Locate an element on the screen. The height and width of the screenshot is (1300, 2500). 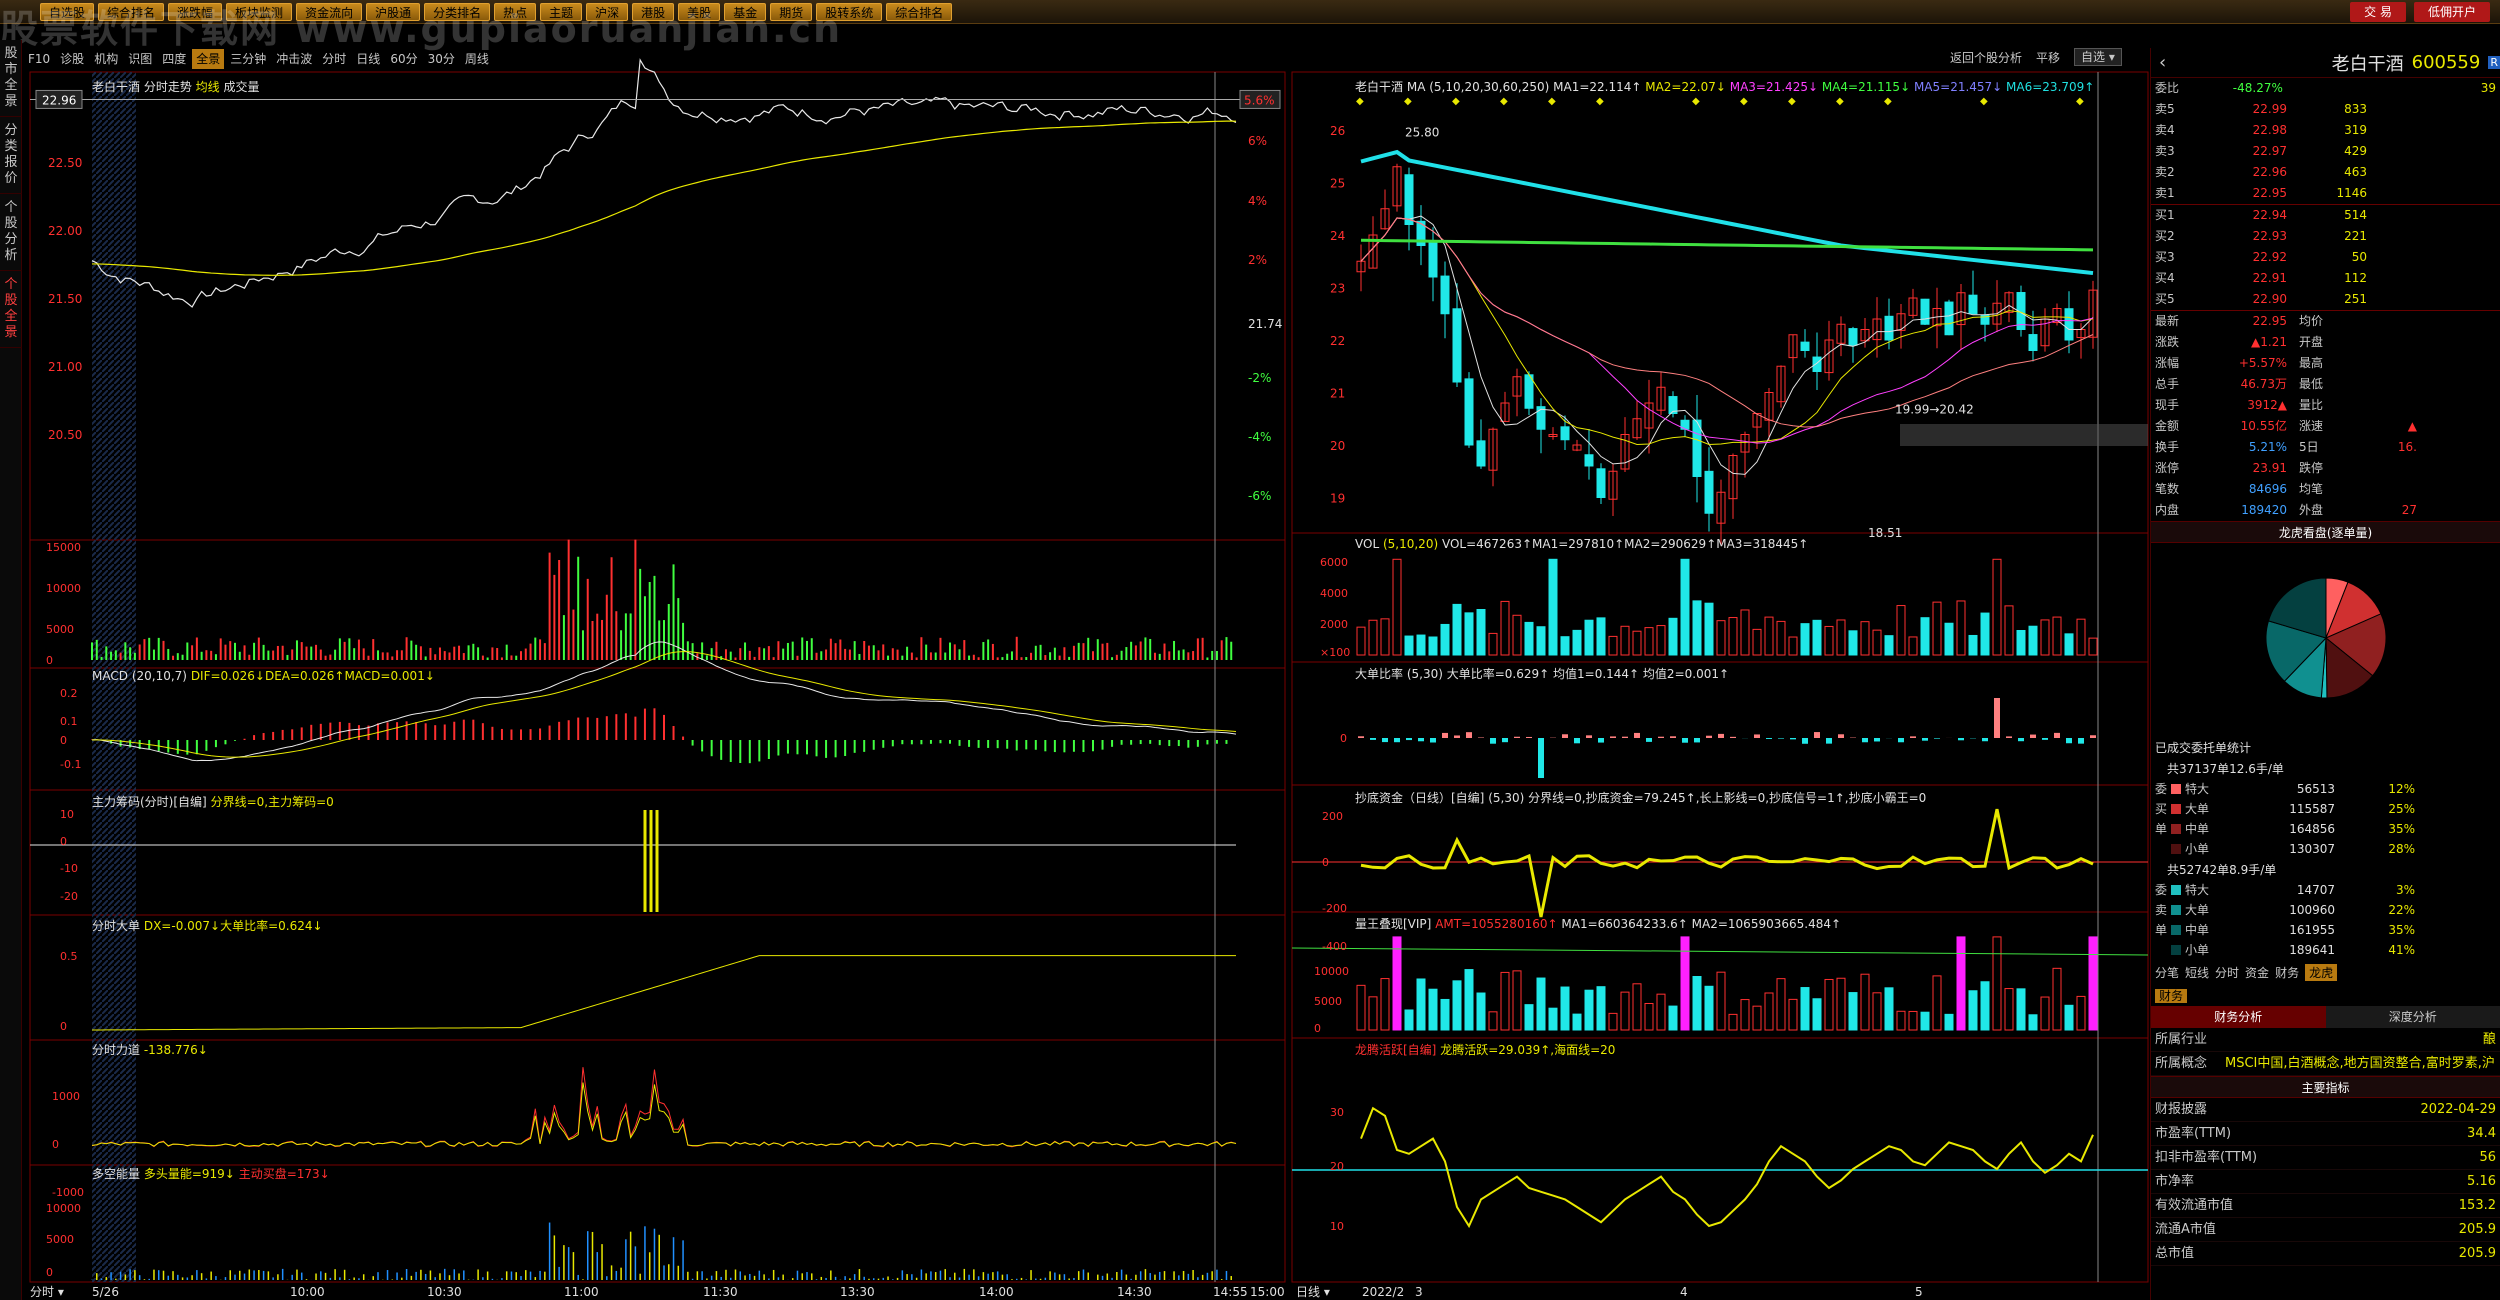
quote-tab: 短线 is located at coordinates (2197, 972).